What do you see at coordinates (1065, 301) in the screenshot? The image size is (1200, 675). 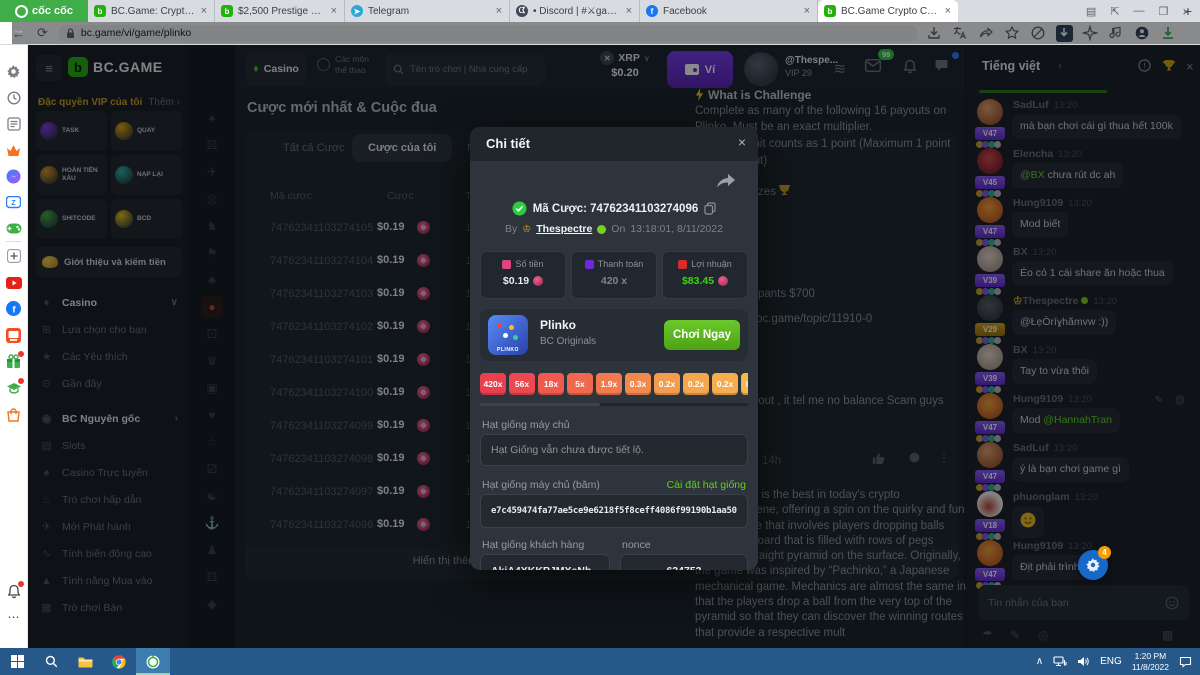 I see `chat-username: ♔Thespectre 13:20` at bounding box center [1065, 301].